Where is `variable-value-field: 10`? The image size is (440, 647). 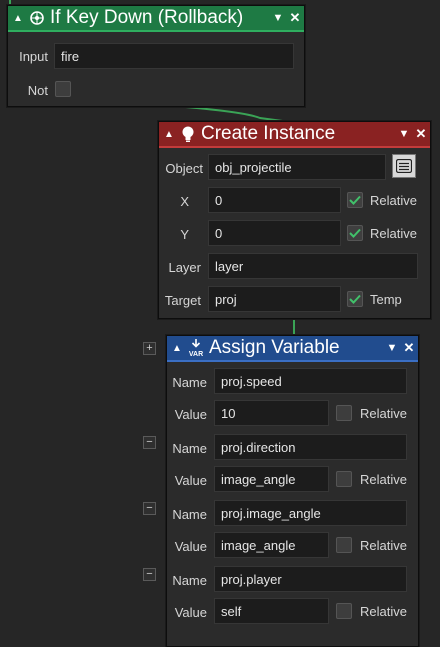
variable-value-field: 10 is located at coordinates (271, 413).